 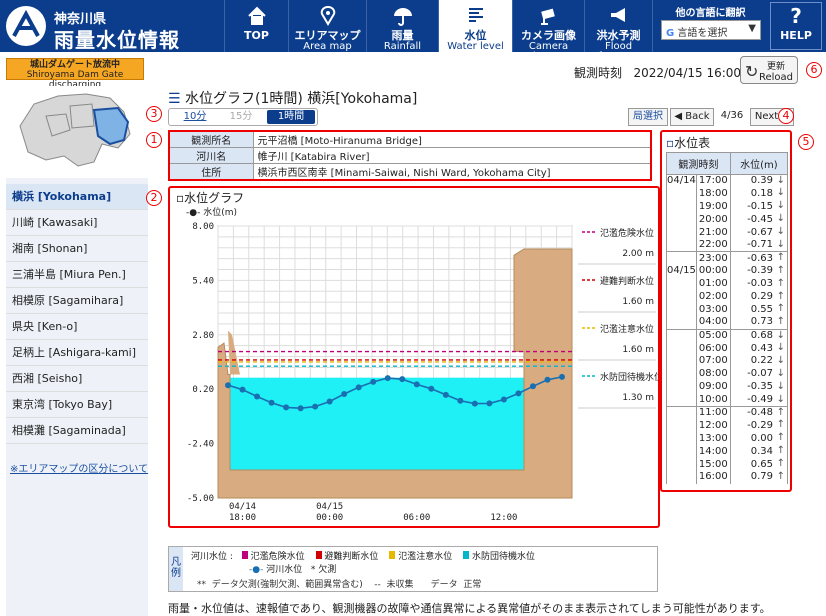 What do you see at coordinates (713, 348) in the screenshot?
I see `row-time: 06:00` at bounding box center [713, 348].